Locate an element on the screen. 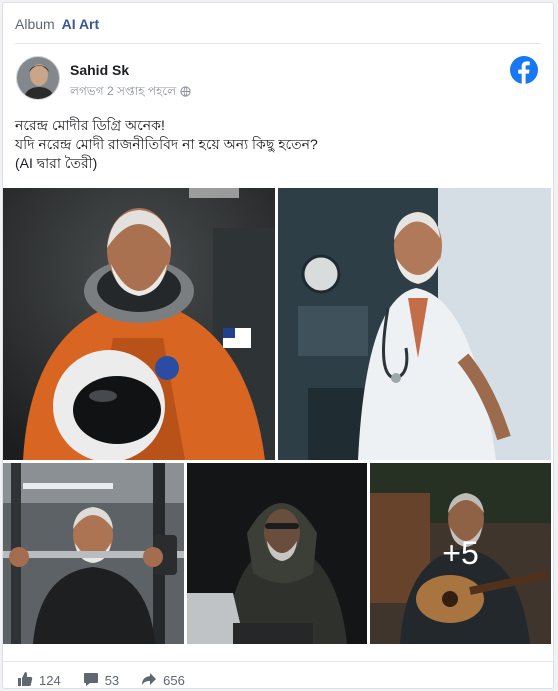  like-stat: 124 is located at coordinates (39, 679).